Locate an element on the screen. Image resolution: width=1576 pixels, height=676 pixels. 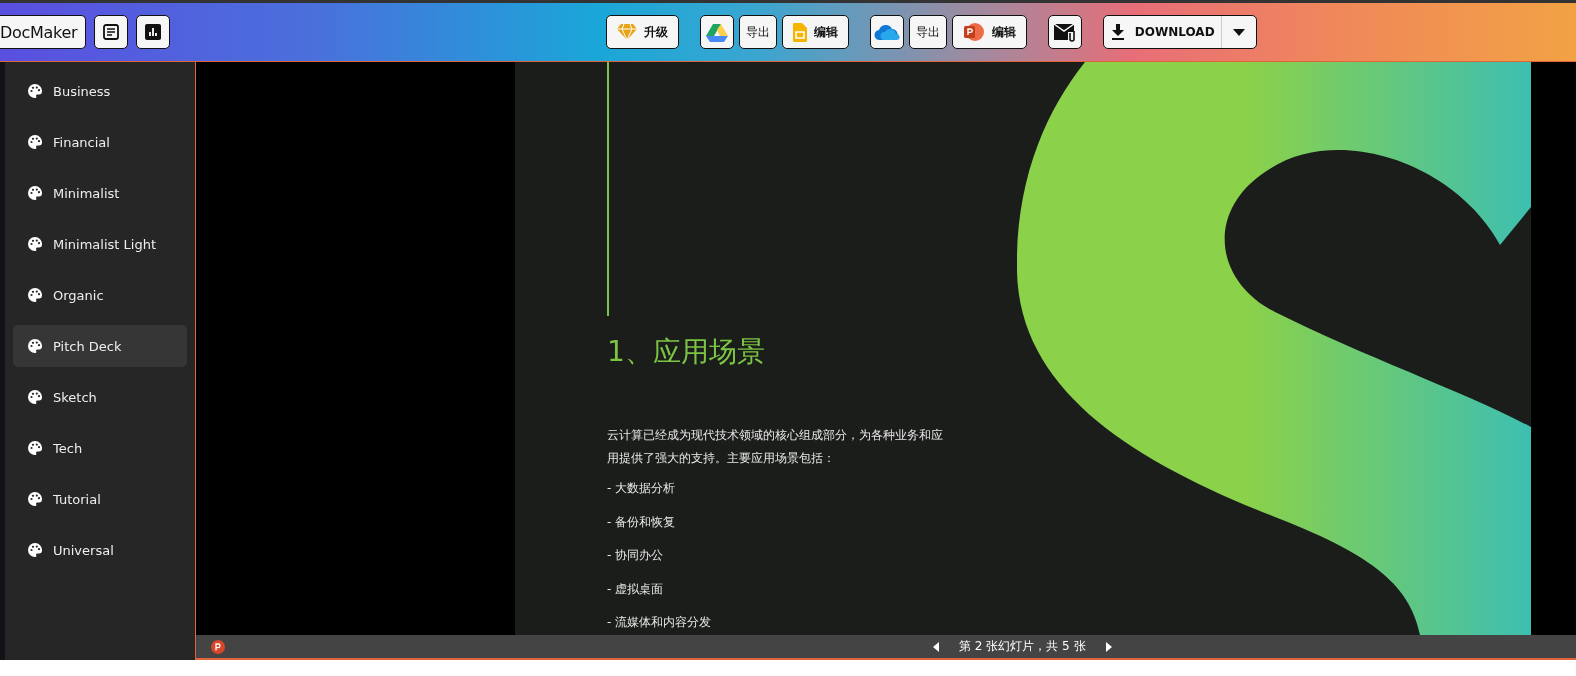
mail-attachment-icon is located at coordinates (1065, 32).